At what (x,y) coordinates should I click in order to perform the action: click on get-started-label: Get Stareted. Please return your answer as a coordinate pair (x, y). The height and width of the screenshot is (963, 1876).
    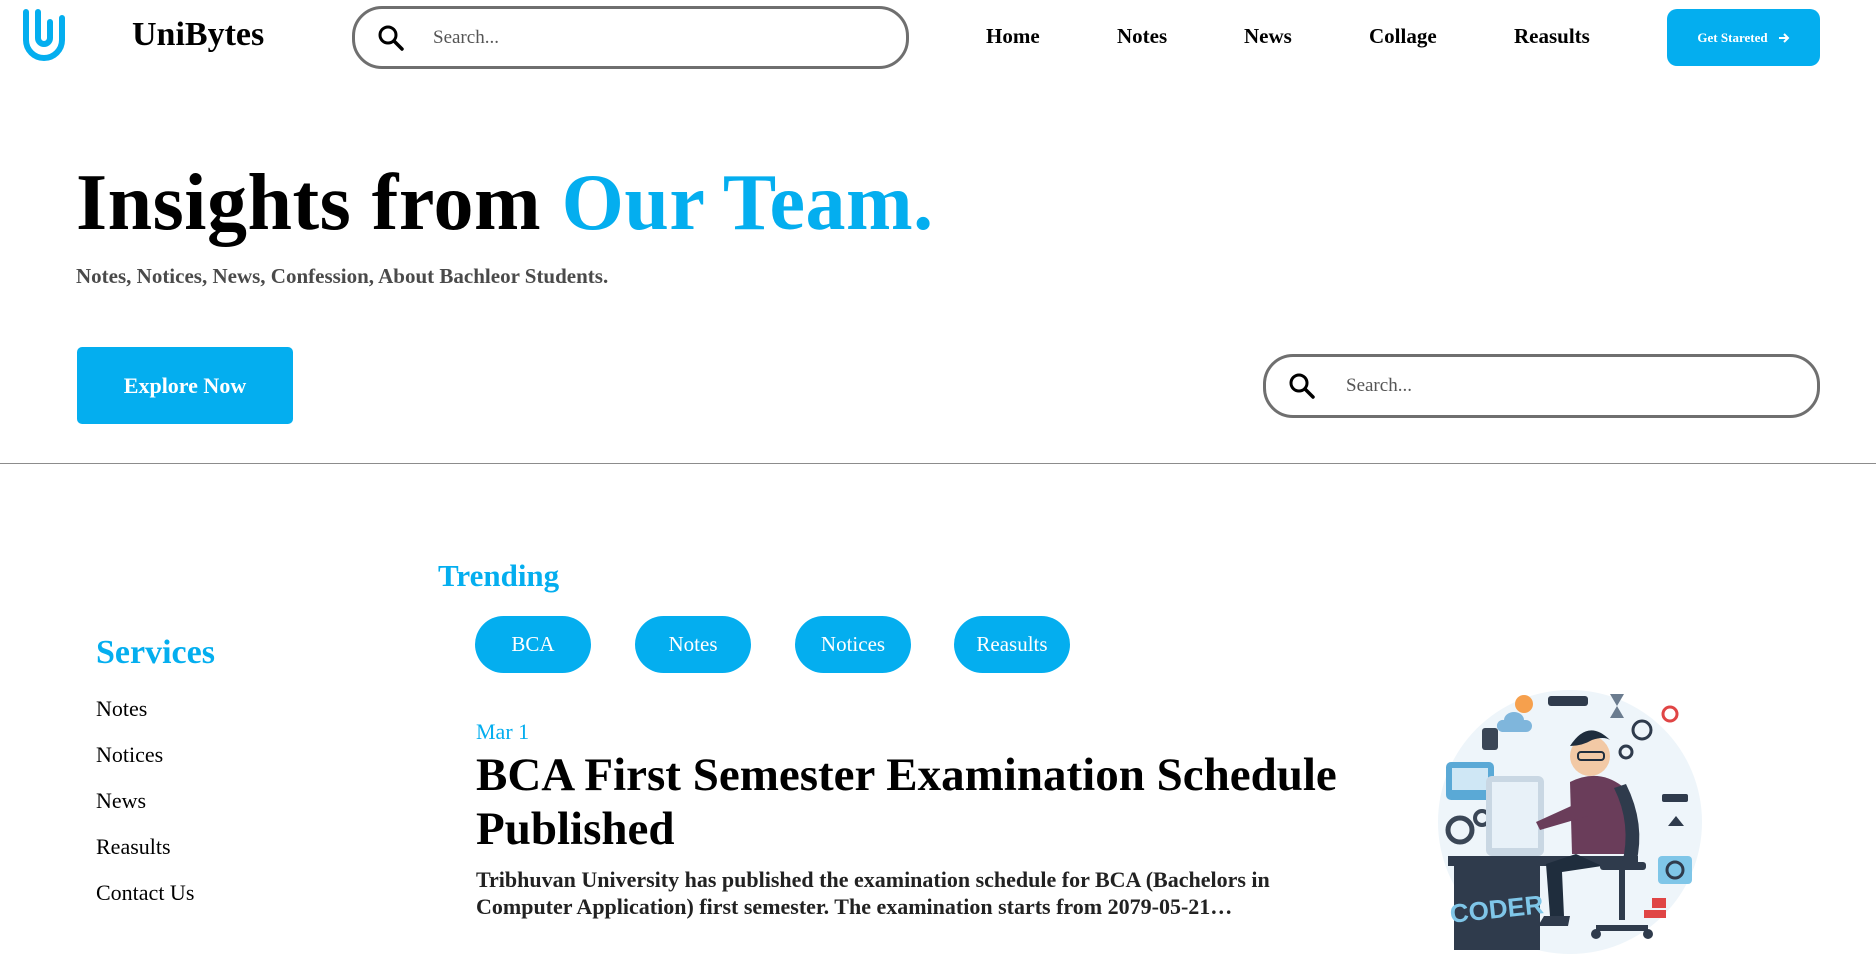
    Looking at the image, I should click on (1732, 37).